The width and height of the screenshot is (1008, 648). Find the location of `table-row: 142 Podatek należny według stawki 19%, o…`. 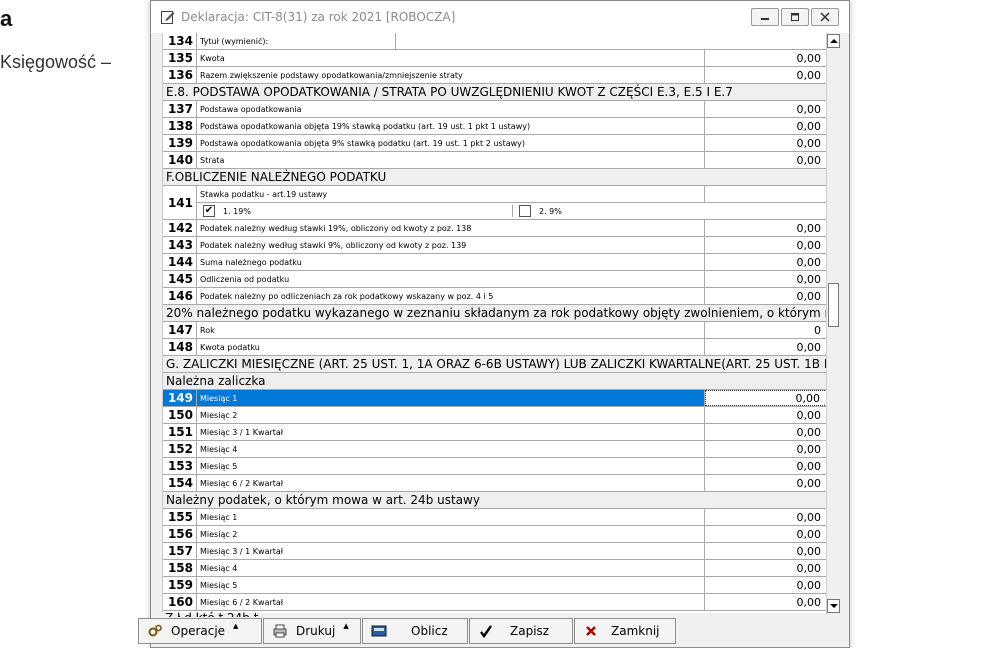

table-row: 142 Podatek należny według stawki 19%, o… is located at coordinates (494, 228).